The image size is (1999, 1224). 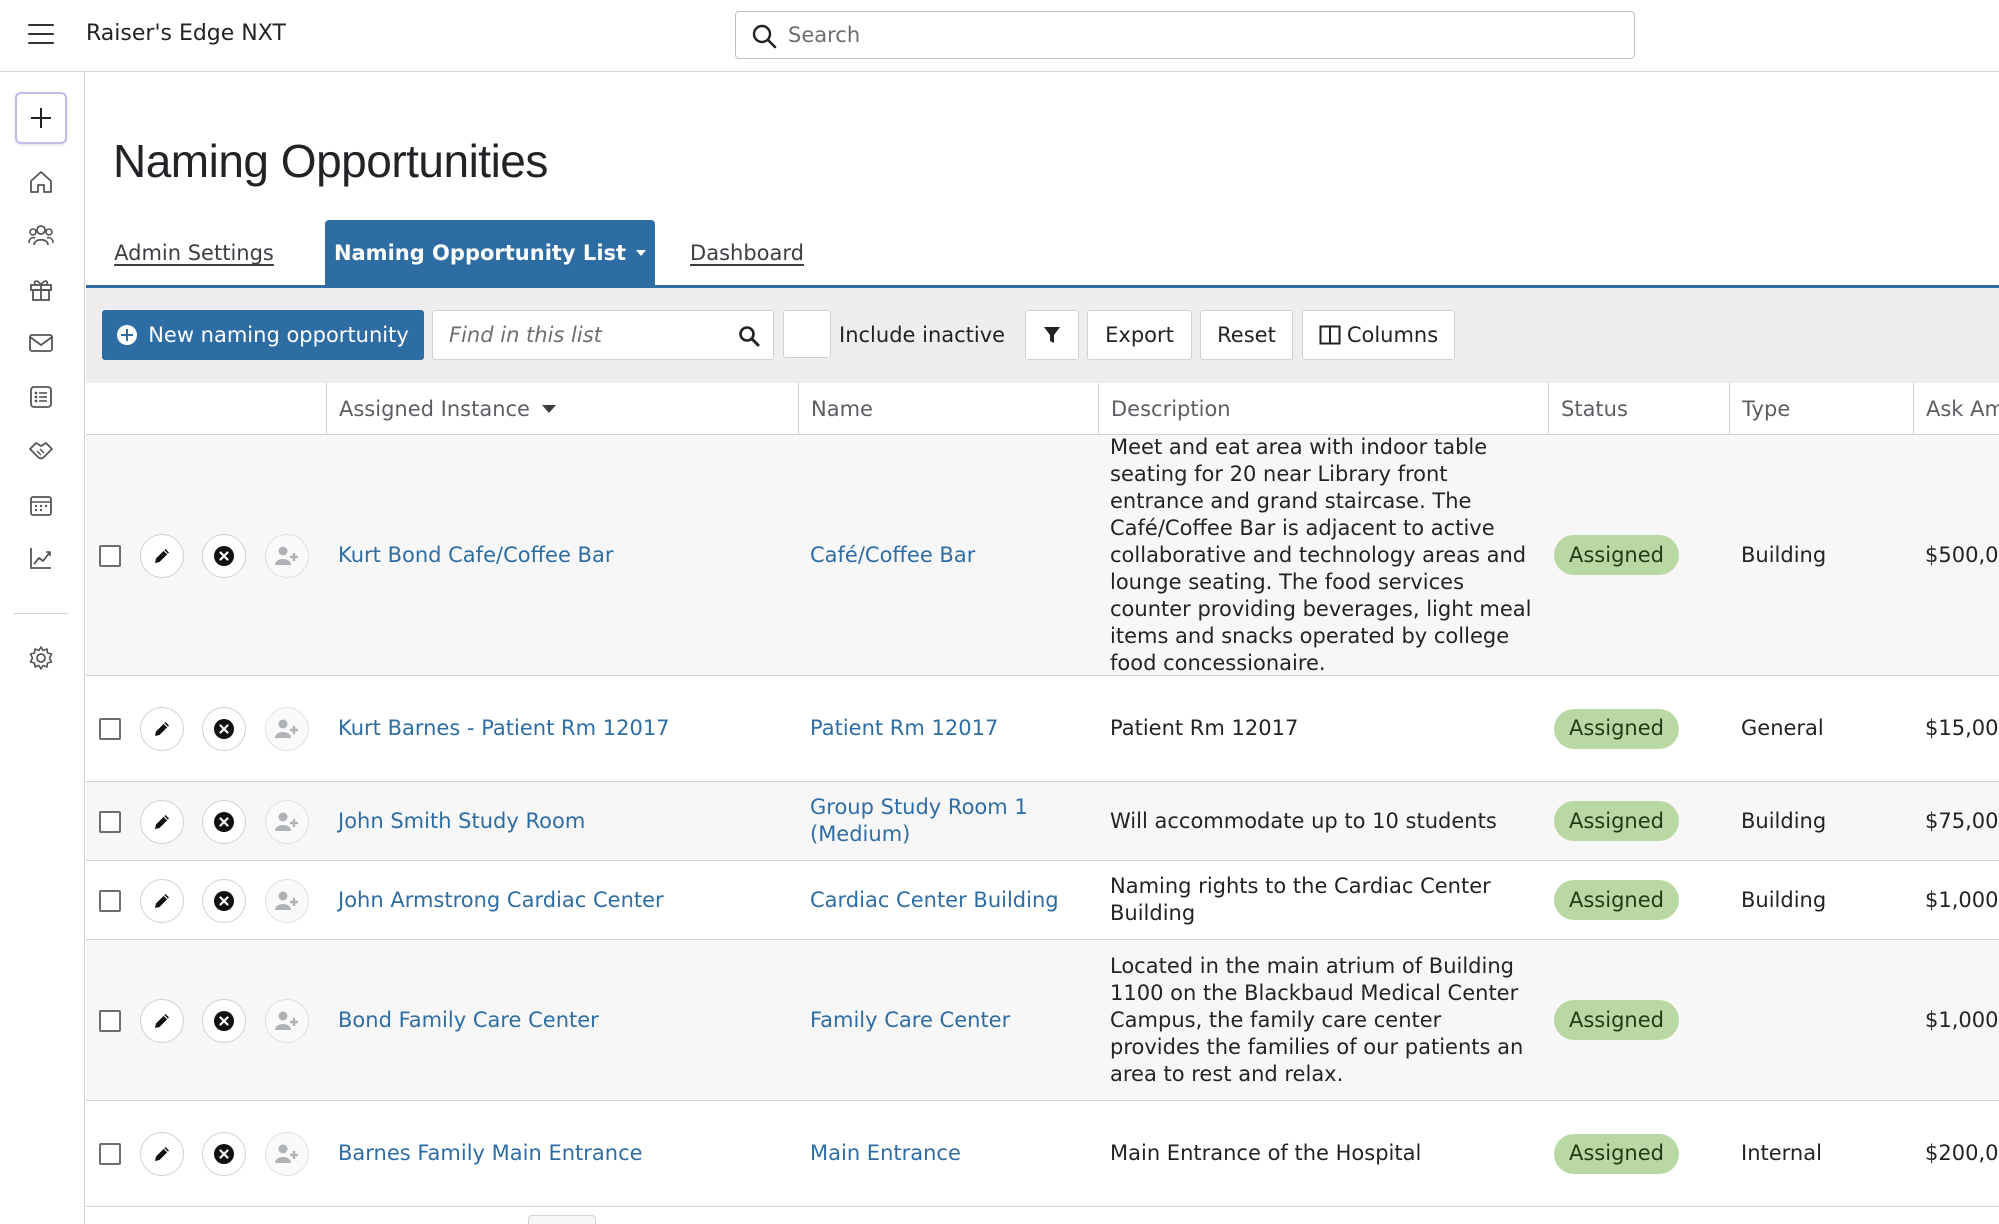 I want to click on assigned-instance-link: John Smith Study Room, so click(x=461, y=821).